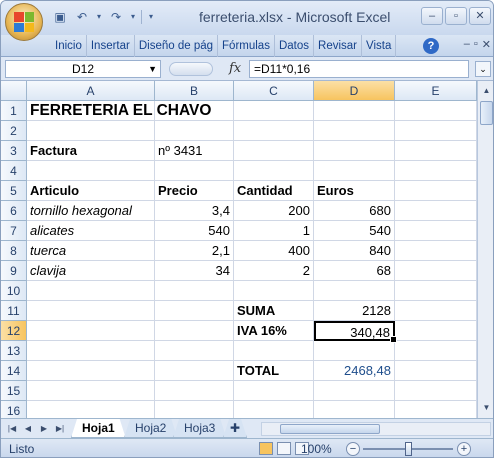 Image resolution: width=494 pixels, height=458 pixels. Describe the element at coordinates (194, 91) in the screenshot. I see `column-header-b: B` at that location.